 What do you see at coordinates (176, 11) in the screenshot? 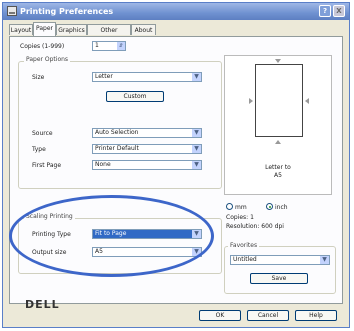
I see `title-bar: Printing Preferences ? X` at bounding box center [176, 11].